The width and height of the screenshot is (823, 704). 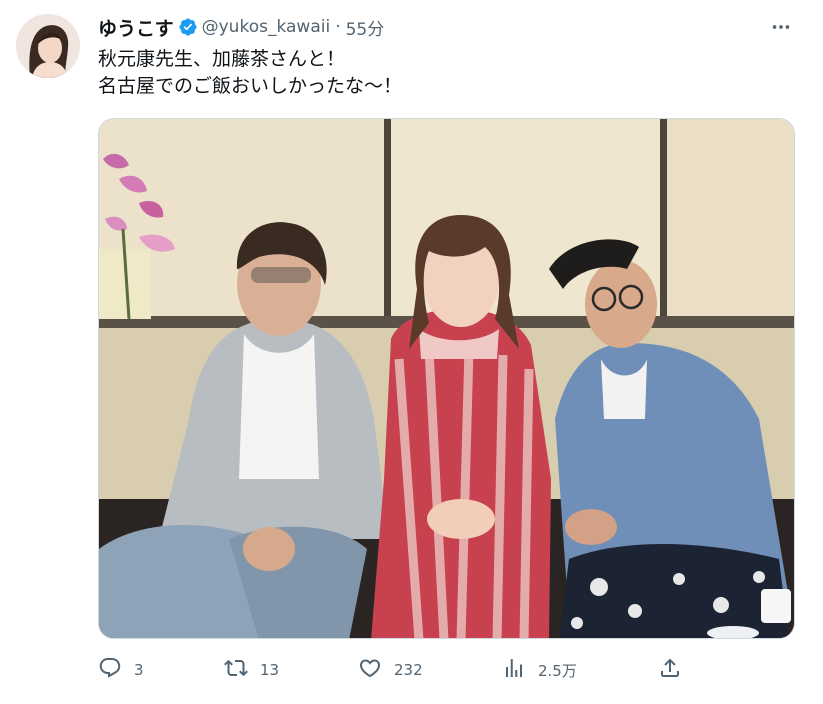 I want to click on views-count: 2.5万, so click(x=557, y=670).